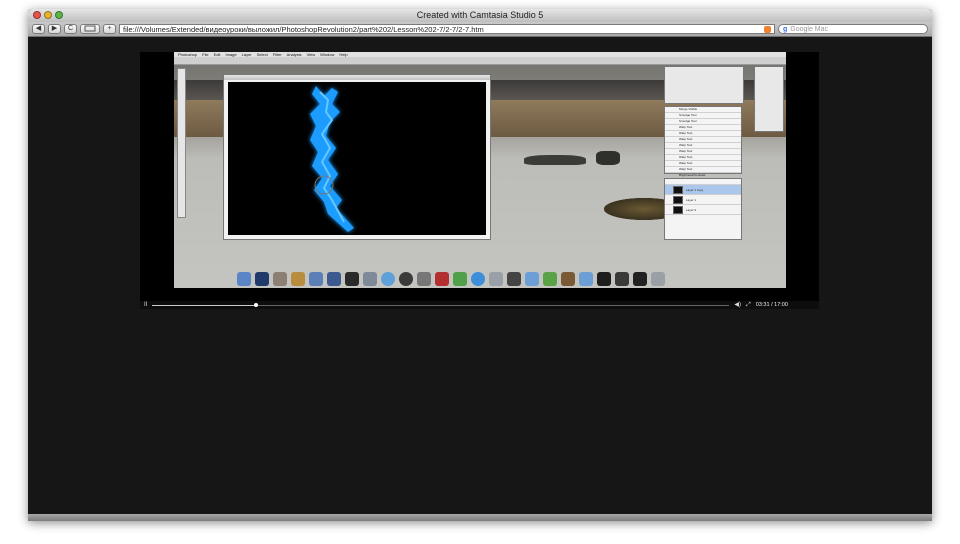 This screenshot has width=960, height=544. I want to click on bookmarks-icon, so click(90, 28).